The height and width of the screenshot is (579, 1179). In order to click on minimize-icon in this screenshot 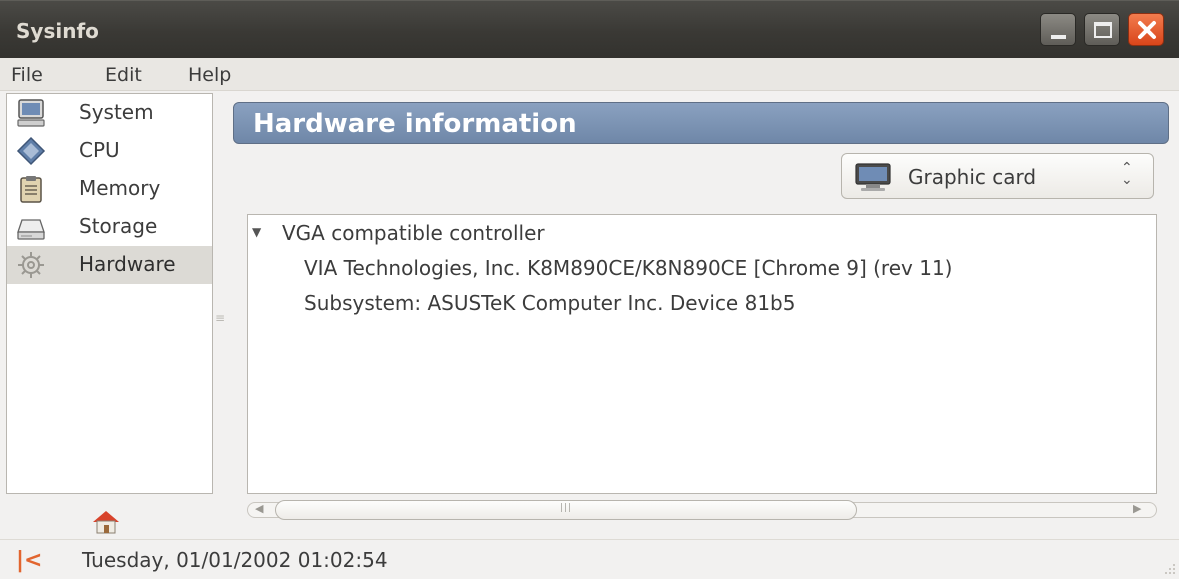, I will do `click(1058, 37)`.